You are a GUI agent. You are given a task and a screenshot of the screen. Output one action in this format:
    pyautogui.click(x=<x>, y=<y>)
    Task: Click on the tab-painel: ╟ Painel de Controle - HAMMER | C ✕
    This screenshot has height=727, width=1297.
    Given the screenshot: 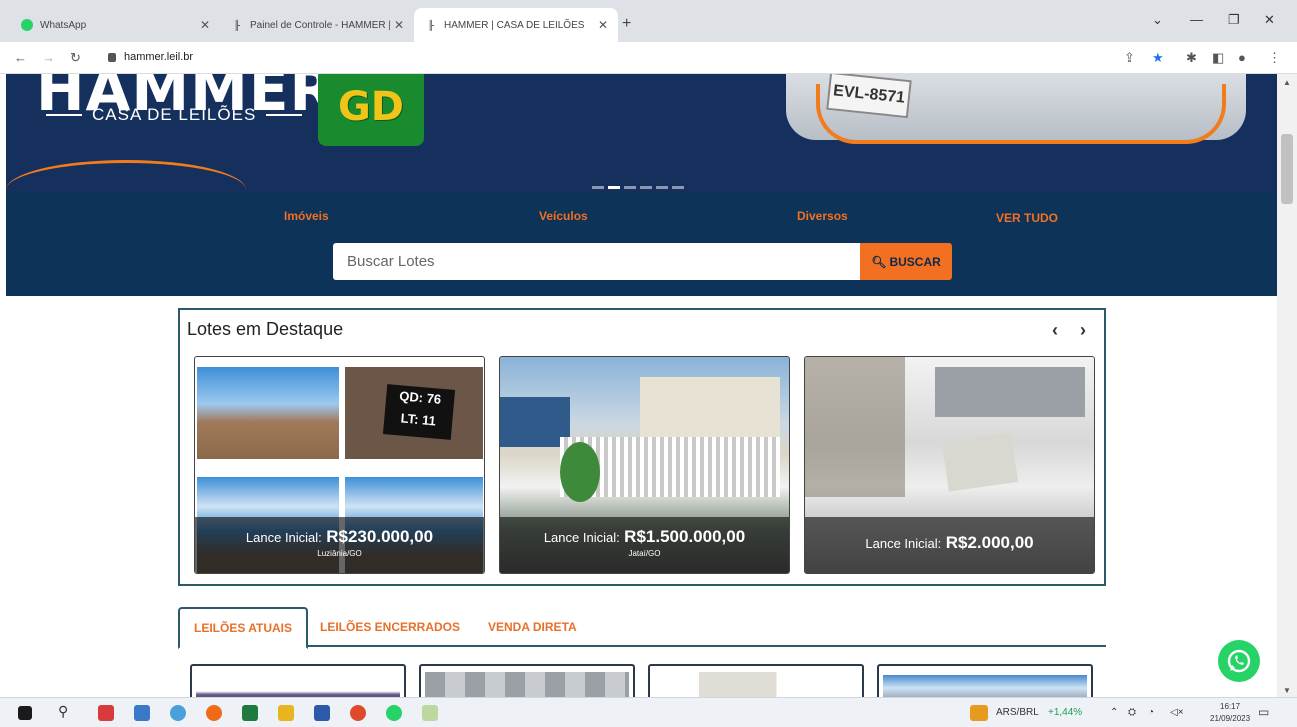 What is the action you would take?
    pyautogui.click(x=317, y=25)
    